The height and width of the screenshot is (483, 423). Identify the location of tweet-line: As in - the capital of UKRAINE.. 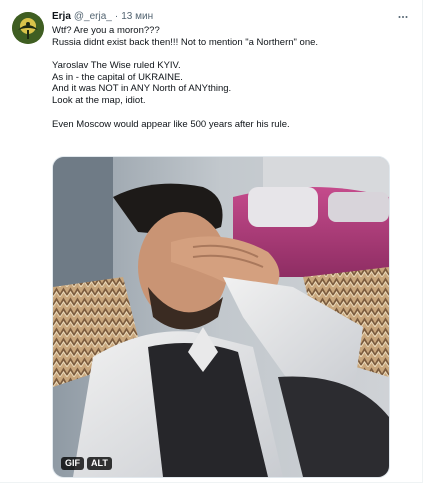
(117, 77).